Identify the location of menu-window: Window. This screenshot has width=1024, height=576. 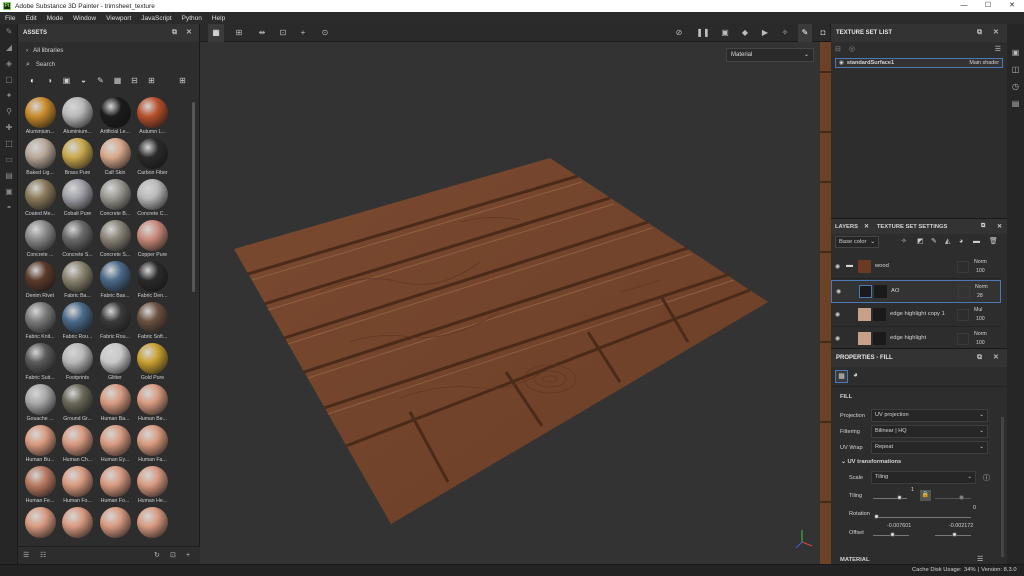
(84, 18).